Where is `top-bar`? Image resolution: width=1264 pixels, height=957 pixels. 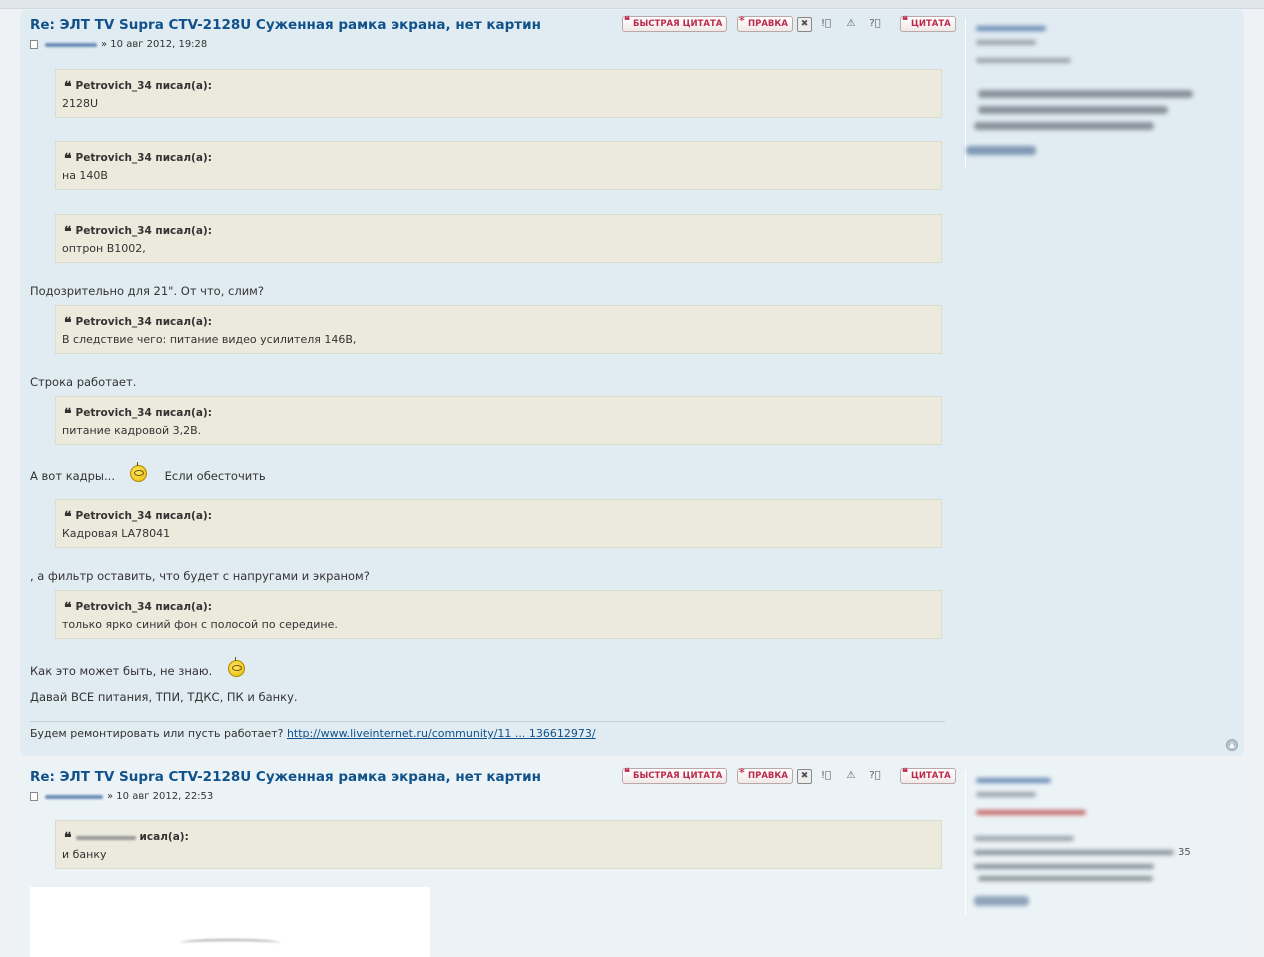 top-bar is located at coordinates (632, 4).